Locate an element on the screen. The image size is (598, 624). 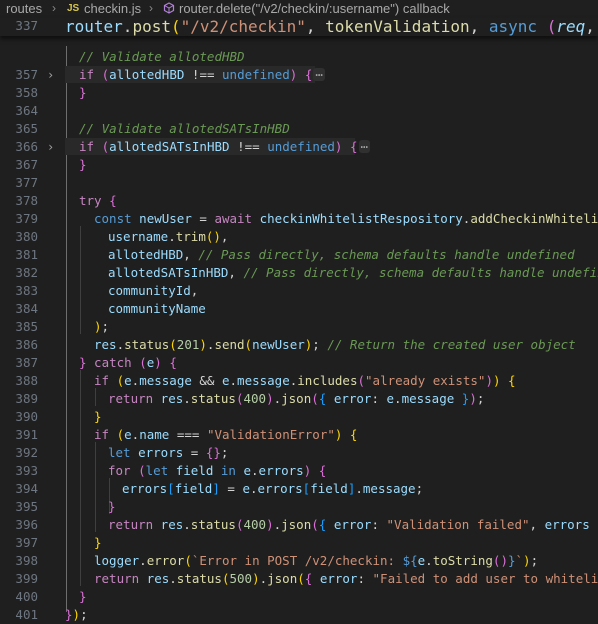
code-token: json is located at coordinates (296, 398).